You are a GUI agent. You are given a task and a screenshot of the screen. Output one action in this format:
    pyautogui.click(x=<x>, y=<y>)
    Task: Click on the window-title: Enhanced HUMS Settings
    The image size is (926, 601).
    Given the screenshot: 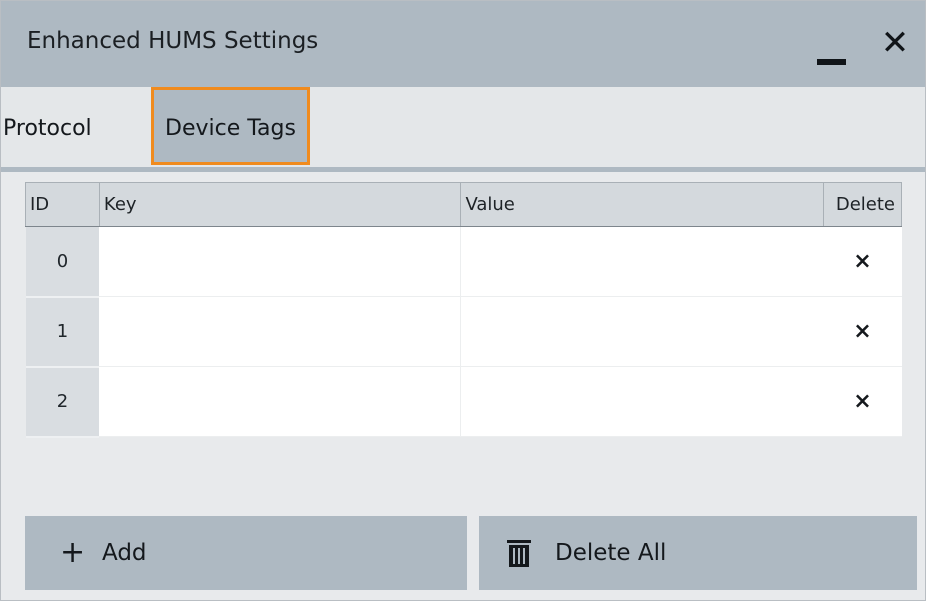 What is the action you would take?
    pyautogui.click(x=173, y=41)
    